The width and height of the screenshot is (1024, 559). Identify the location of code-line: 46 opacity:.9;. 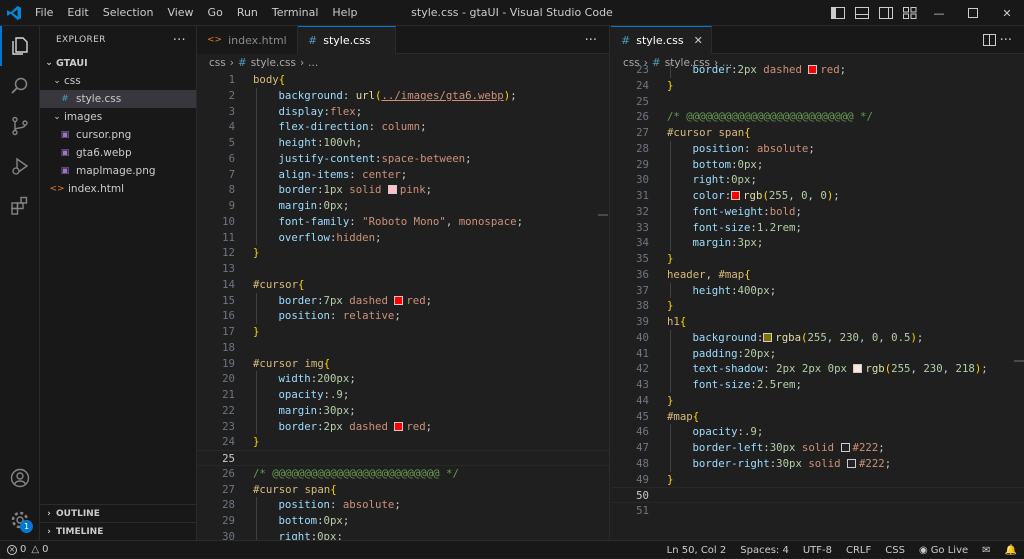
(817, 432).